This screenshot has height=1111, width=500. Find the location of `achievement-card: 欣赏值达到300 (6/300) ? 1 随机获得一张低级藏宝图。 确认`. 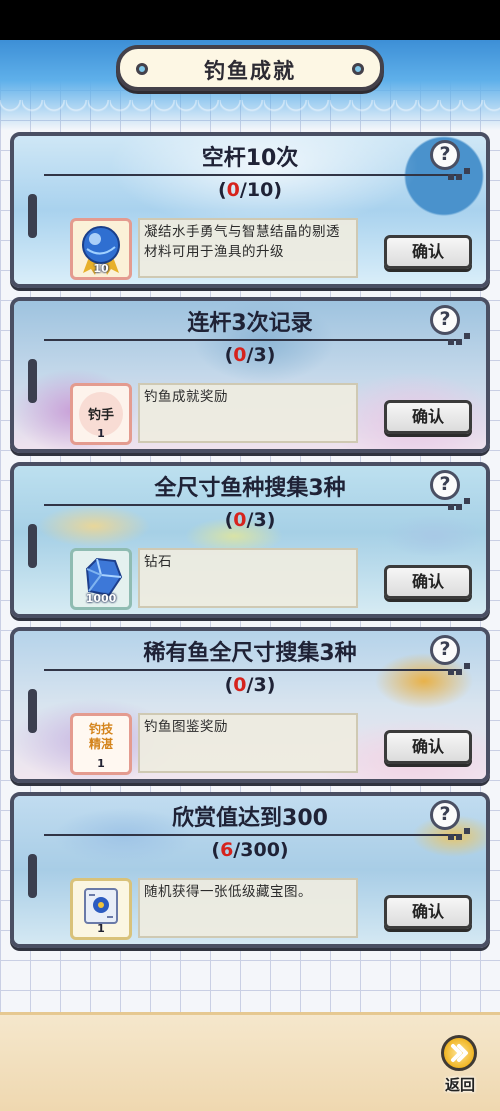

achievement-card: 欣赏值达到300 (6/300) ? 1 随机获得一张低级藏宝图。 确认 is located at coordinates (250, 870).